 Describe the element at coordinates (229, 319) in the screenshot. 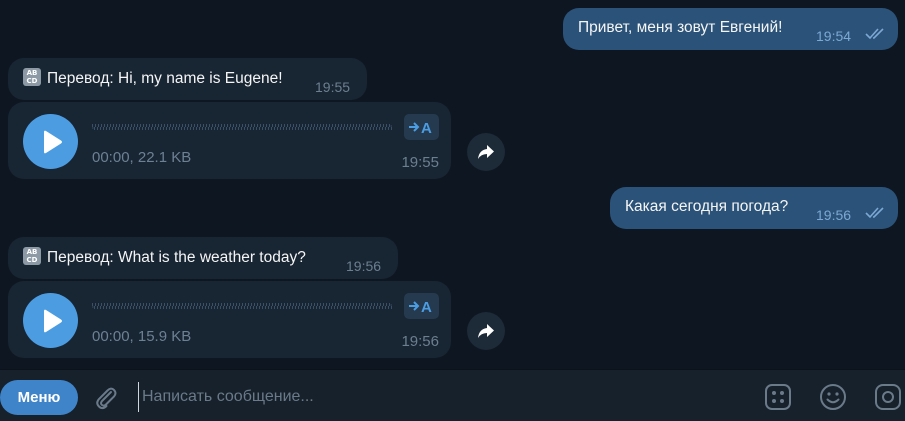

I see `voice-message: 00:00, 15.9 KB 19:56 A` at that location.